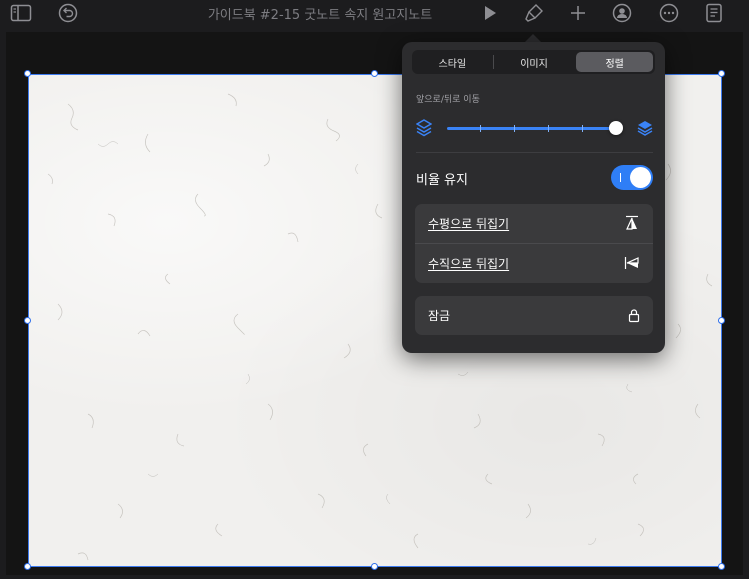  I want to click on resize-handle-bottom, so click(374, 566).